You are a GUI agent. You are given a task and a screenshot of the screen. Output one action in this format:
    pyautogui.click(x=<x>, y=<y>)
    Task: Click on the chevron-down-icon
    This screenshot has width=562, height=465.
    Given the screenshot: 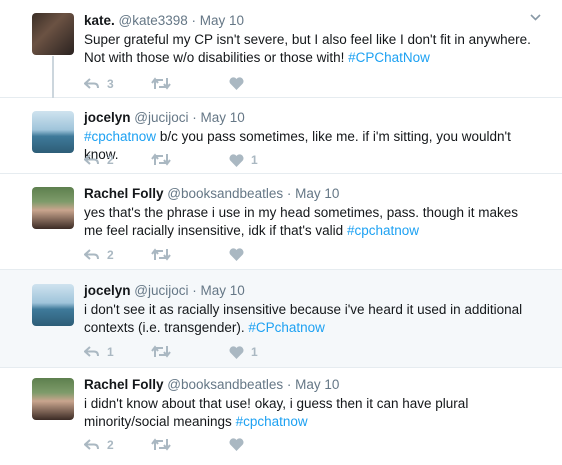 What is the action you would take?
    pyautogui.click(x=535, y=15)
    